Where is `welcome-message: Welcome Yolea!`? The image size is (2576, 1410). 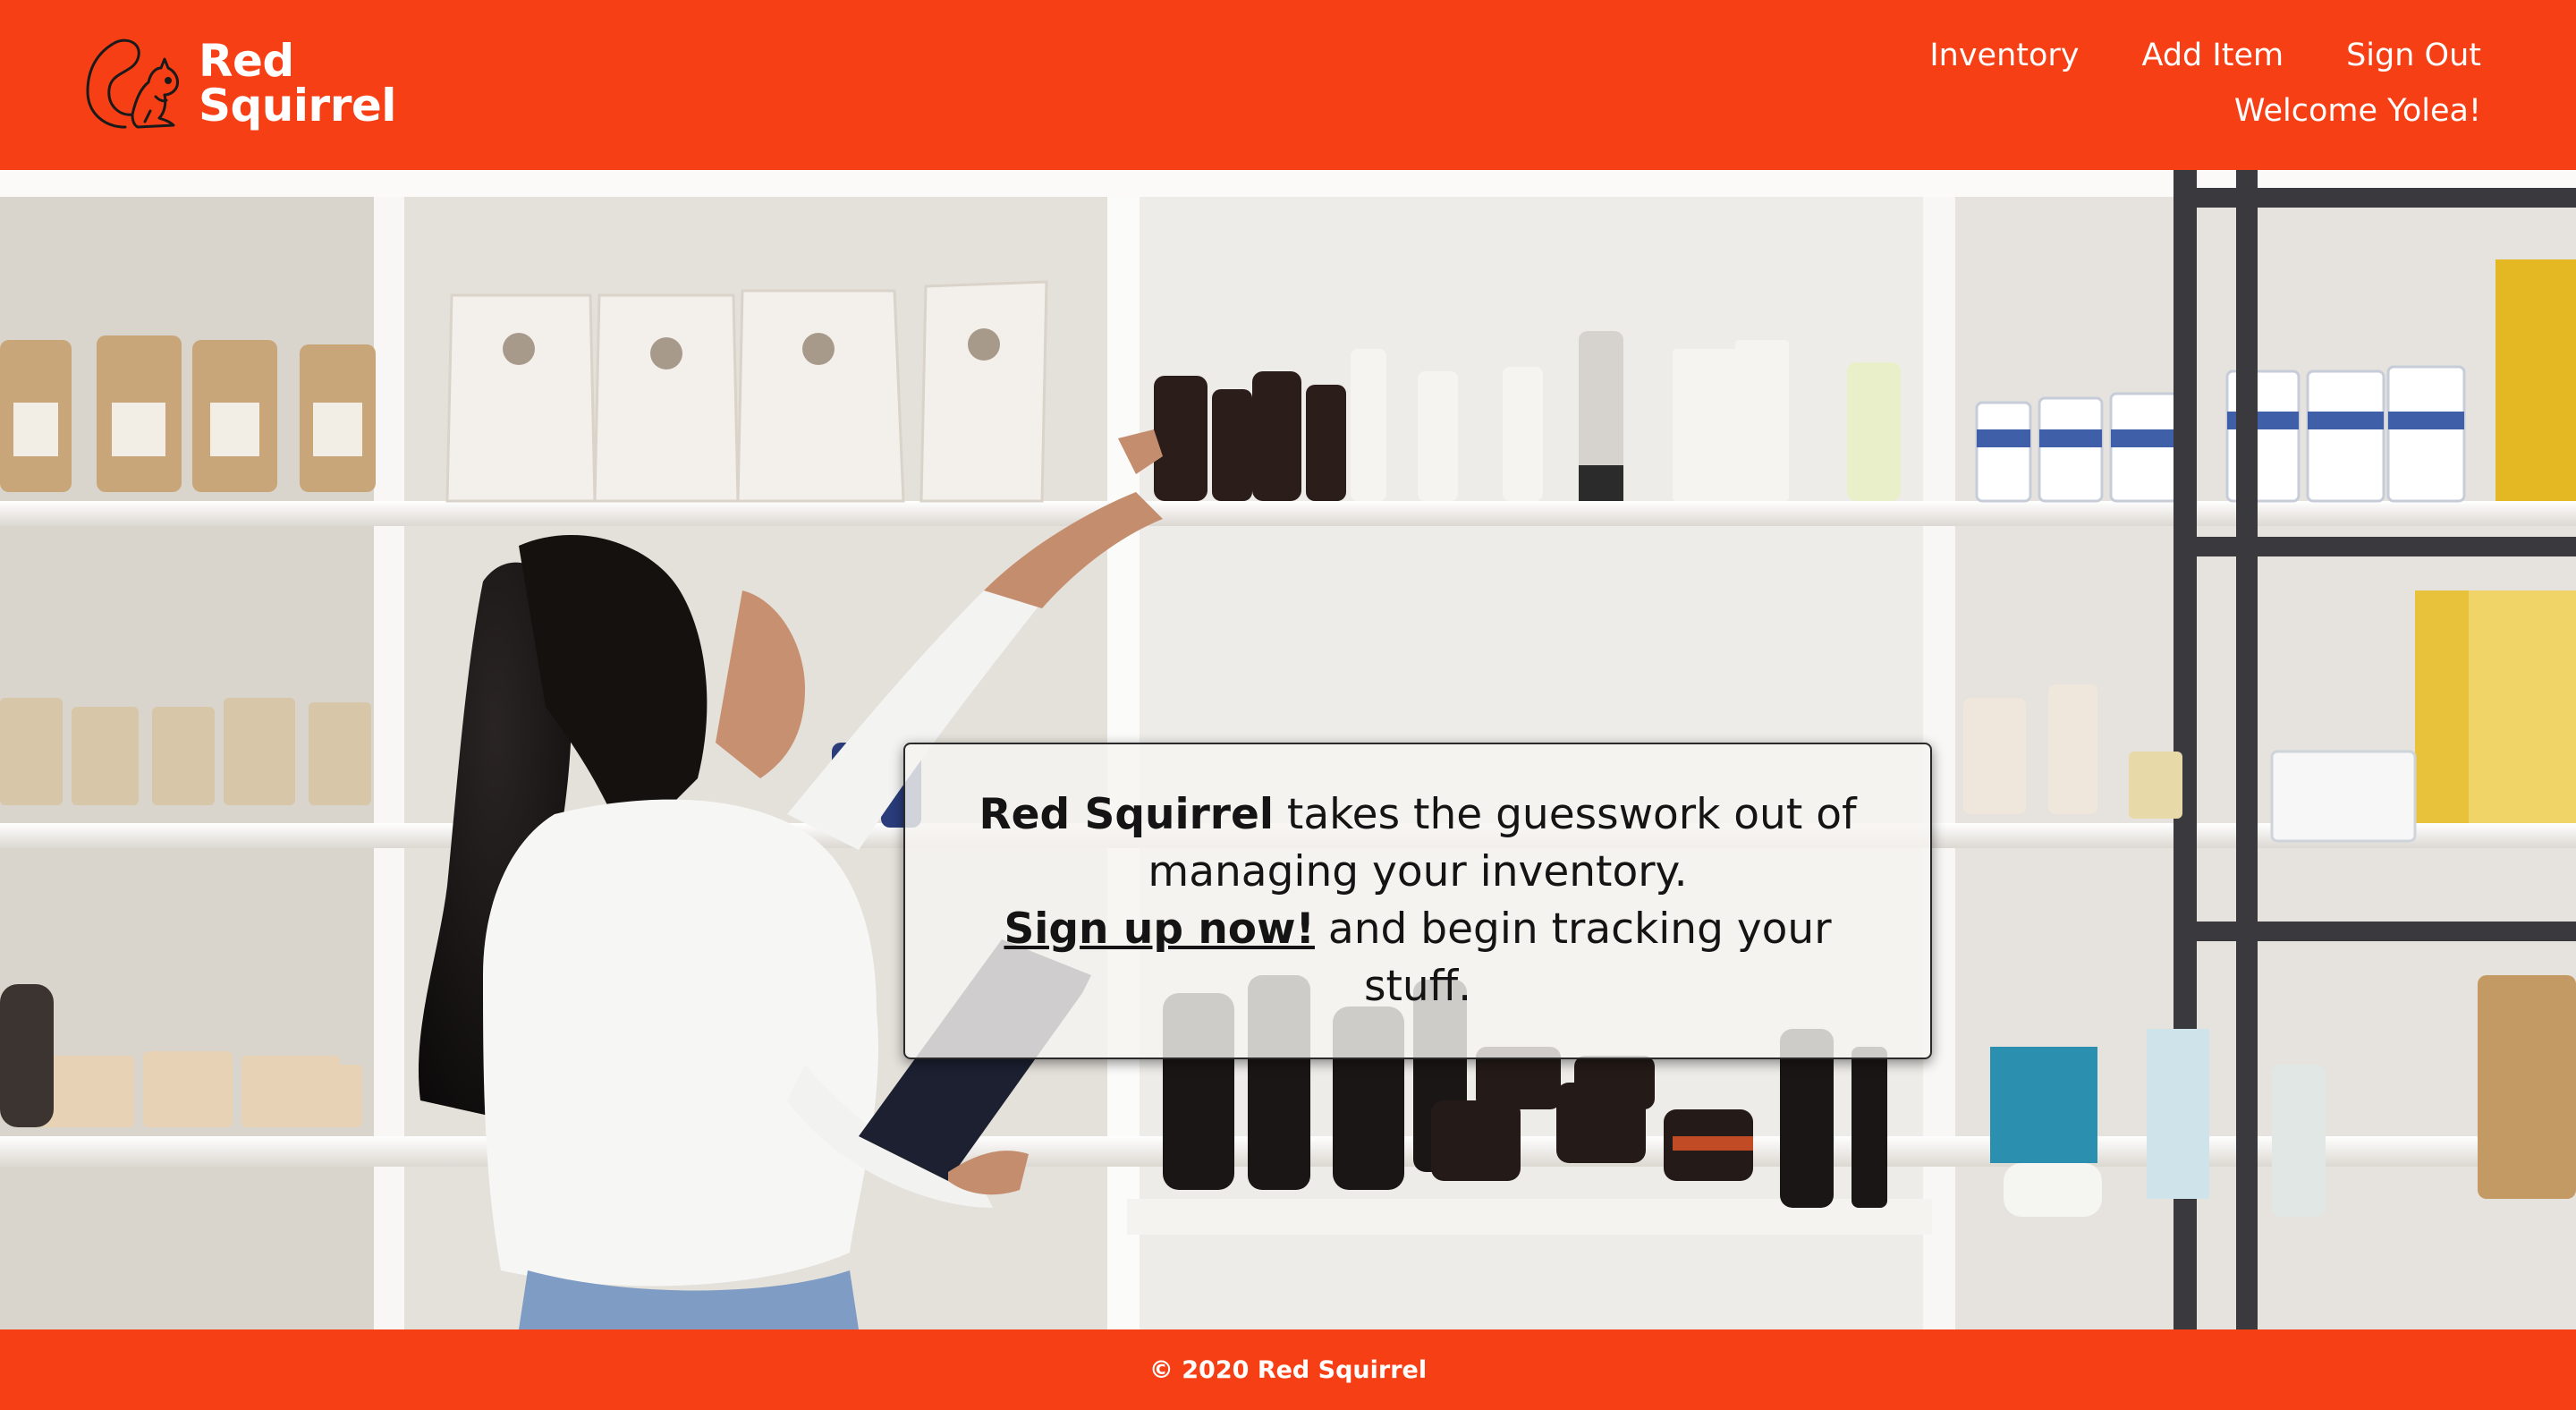 welcome-message: Welcome Yolea! is located at coordinates (2357, 111).